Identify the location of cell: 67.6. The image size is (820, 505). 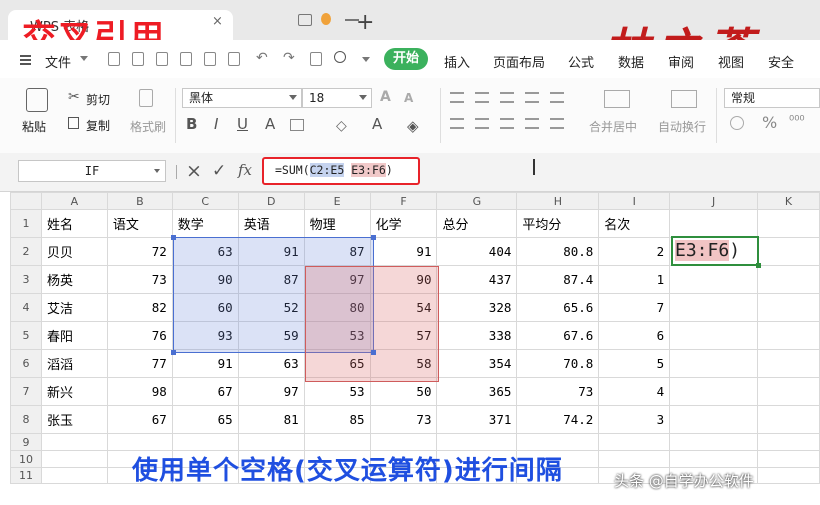
(558, 335).